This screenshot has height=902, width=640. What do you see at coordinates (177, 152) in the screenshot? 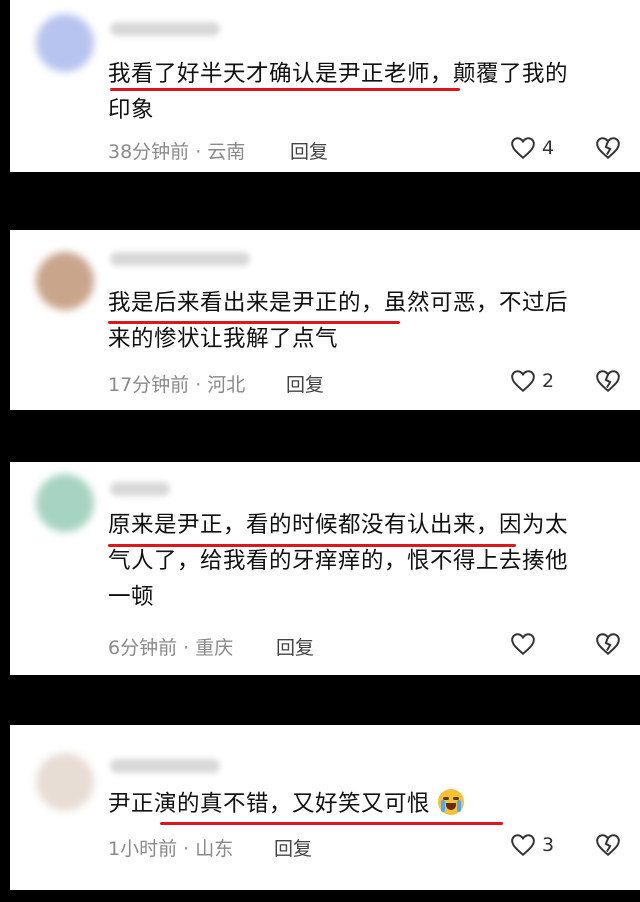
I see `time-location: 38分钟前 · 云南` at bounding box center [177, 152].